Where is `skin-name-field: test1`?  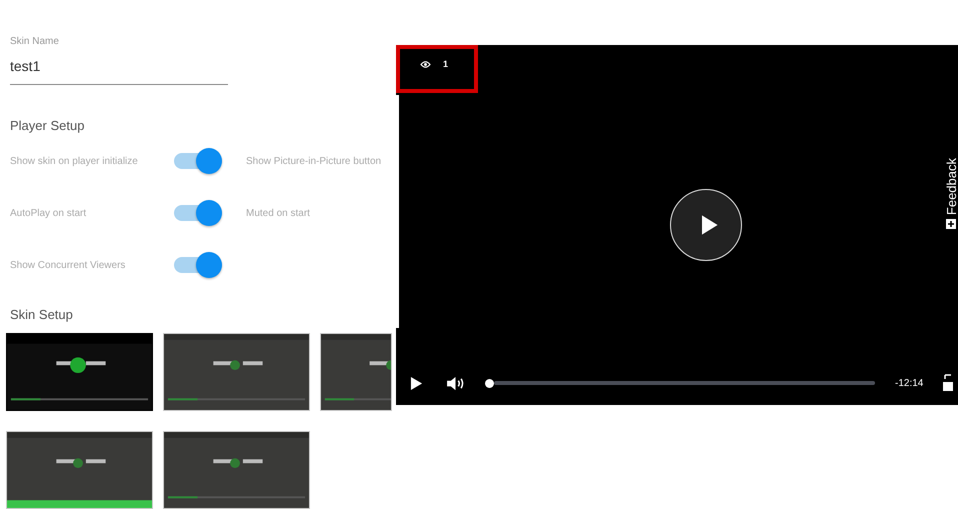
skin-name-field: test1 is located at coordinates (119, 66).